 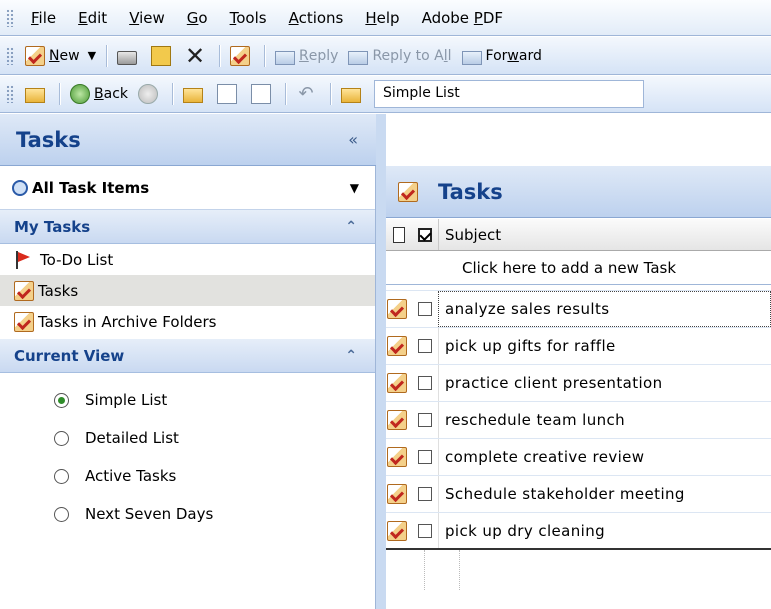 I want to click on forward-arrow-icon, so click(x=148, y=94).